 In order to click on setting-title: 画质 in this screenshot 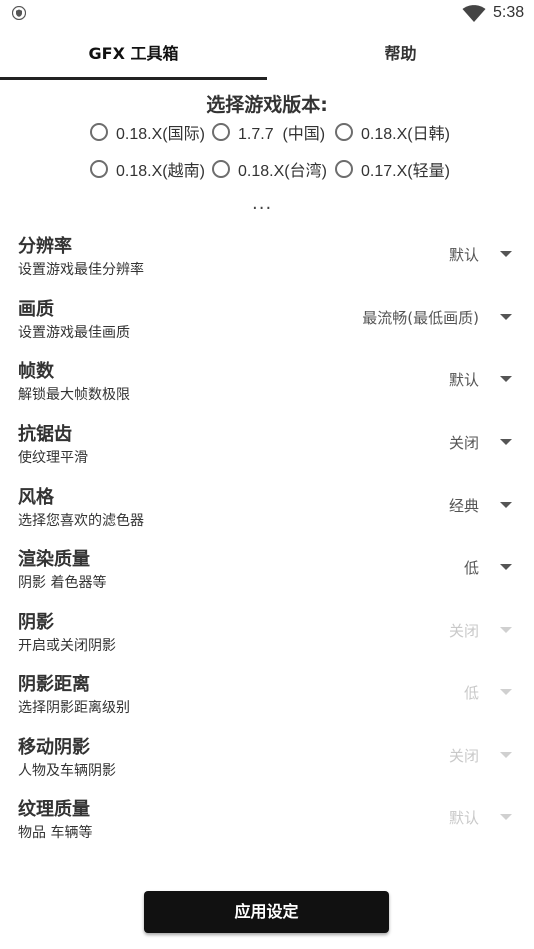, I will do `click(36, 309)`.